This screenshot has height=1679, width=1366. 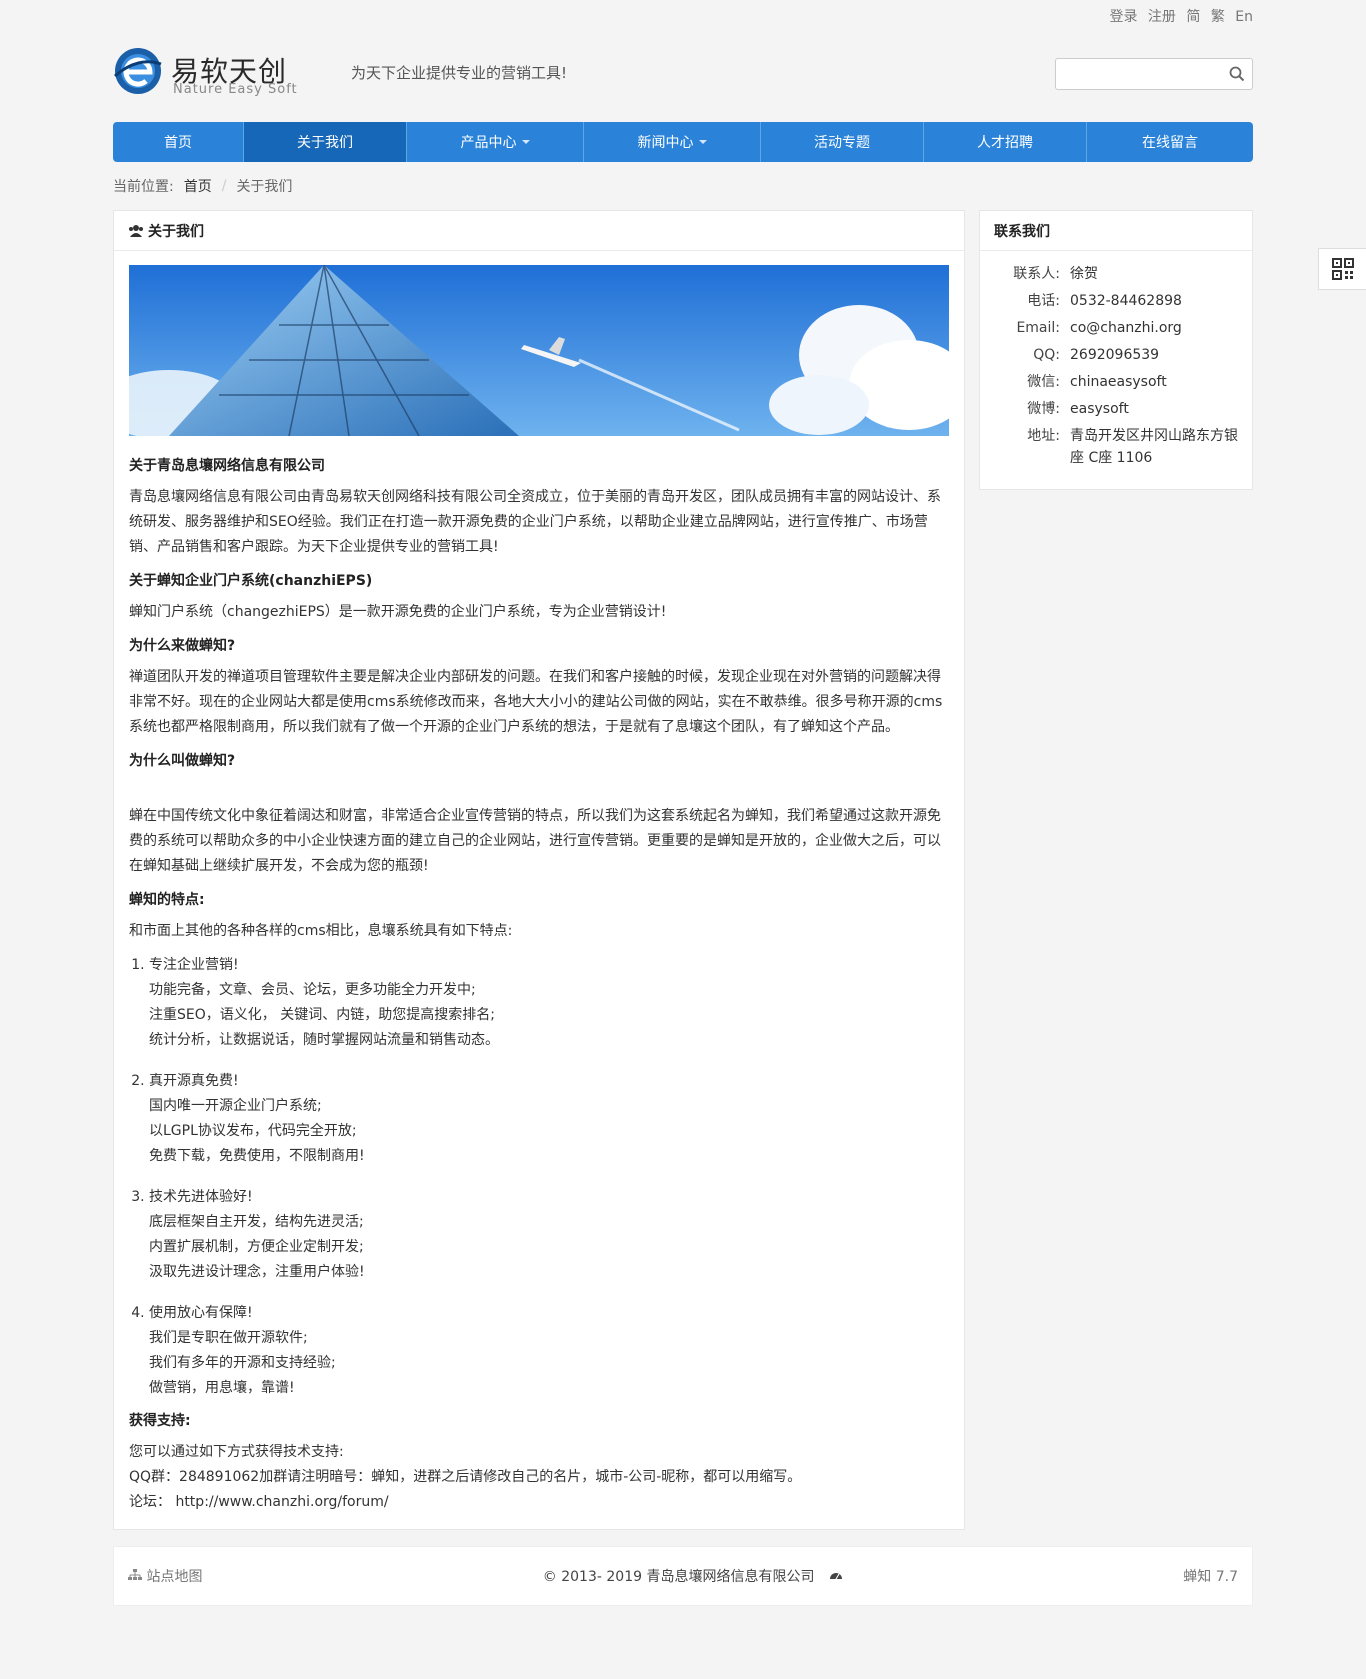 I want to click on search-box, so click(x=1154, y=74).